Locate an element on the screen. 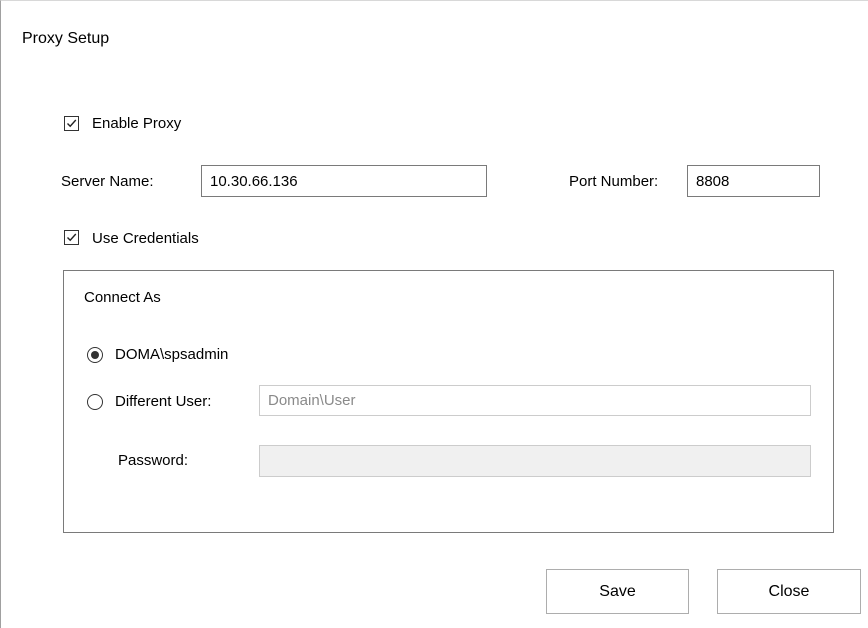 The width and height of the screenshot is (868, 628). different-user-radio is located at coordinates (95, 402).